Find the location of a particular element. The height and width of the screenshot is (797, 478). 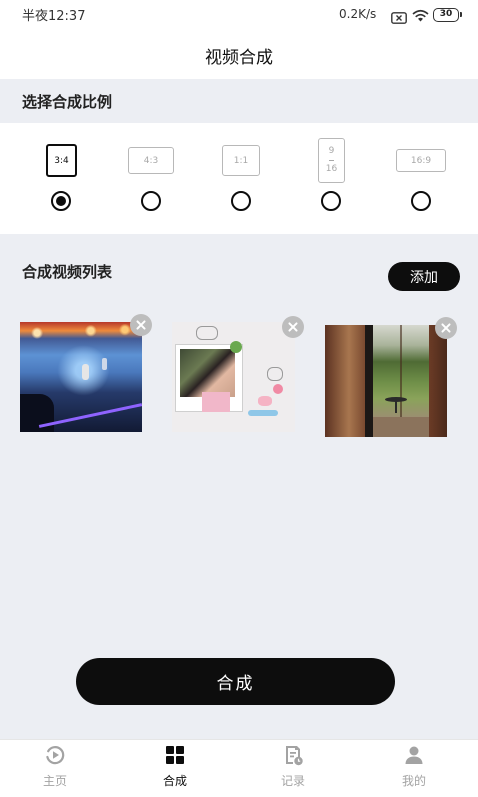

thumbnail-table-leg is located at coordinates (396, 407).